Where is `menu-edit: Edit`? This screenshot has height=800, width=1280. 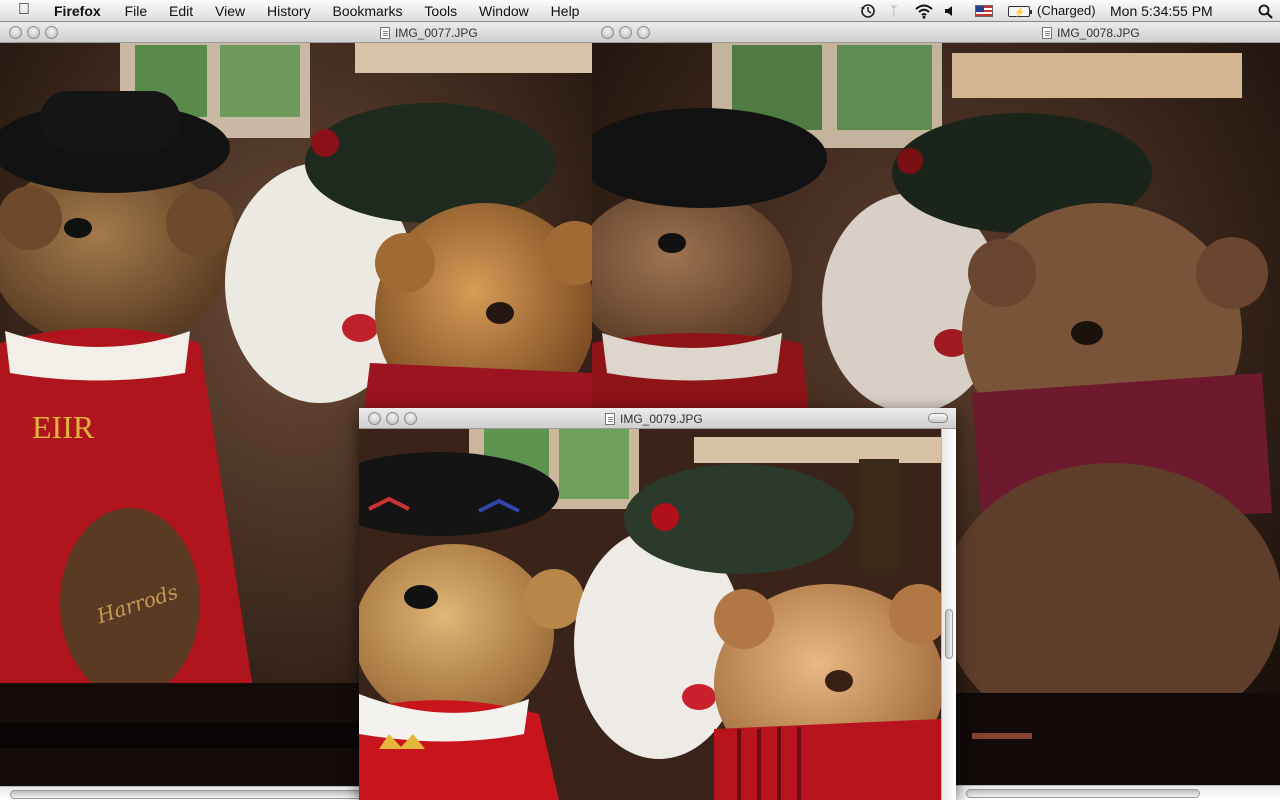 menu-edit: Edit is located at coordinates (181, 11).